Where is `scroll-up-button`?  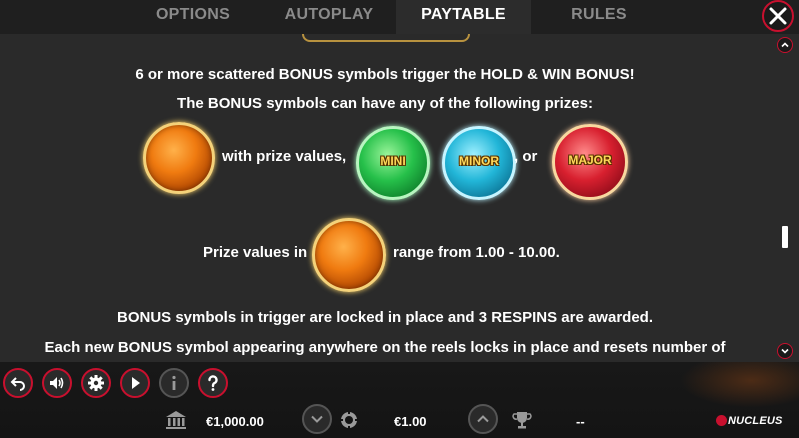 scroll-up-button is located at coordinates (785, 45).